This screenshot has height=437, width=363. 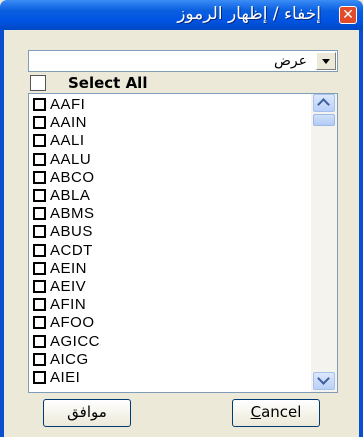 What do you see at coordinates (173, 214) in the screenshot?
I see `list-item: ABMS` at bounding box center [173, 214].